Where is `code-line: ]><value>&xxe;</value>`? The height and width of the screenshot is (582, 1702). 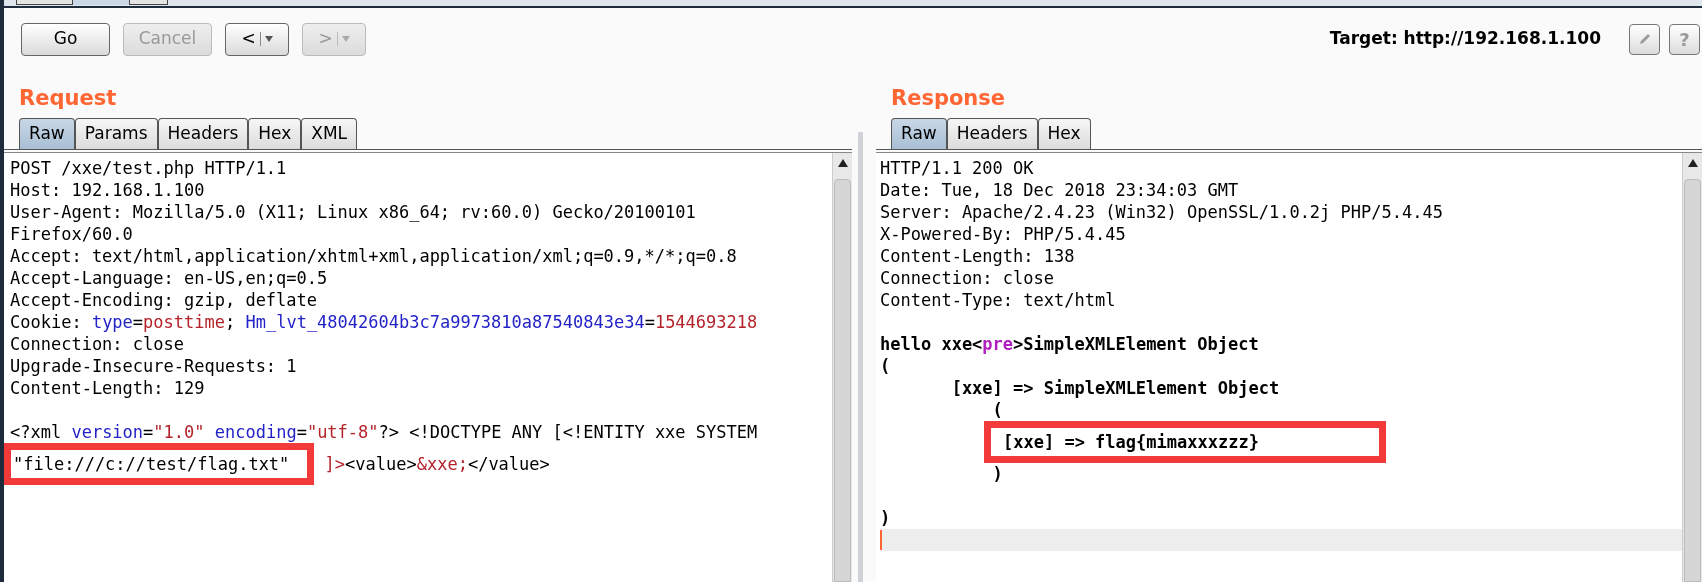
code-line: ]><value>&xxe;</value> is located at coordinates (436, 464).